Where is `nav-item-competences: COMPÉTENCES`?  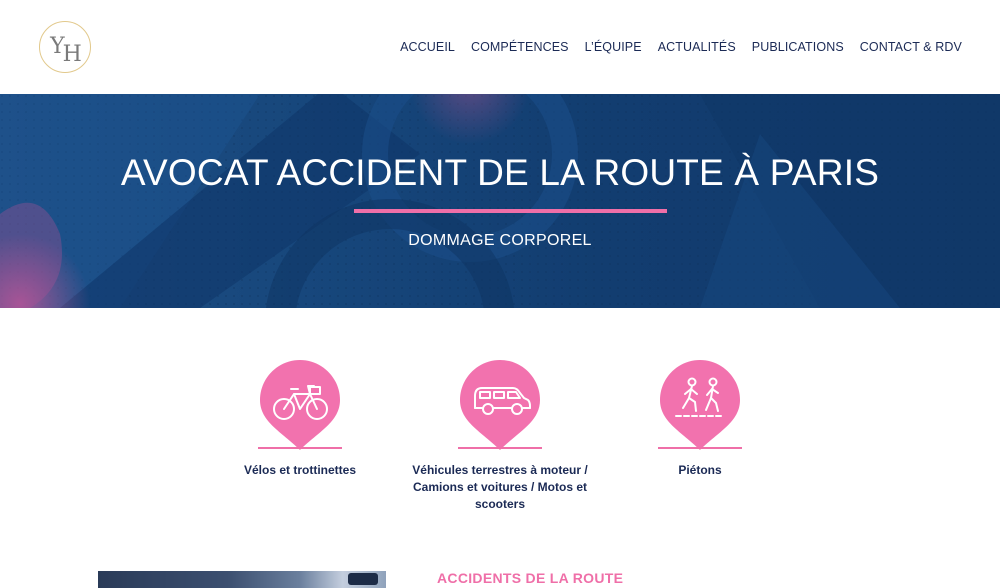
nav-item-competences: COMPÉTENCES is located at coordinates (520, 47).